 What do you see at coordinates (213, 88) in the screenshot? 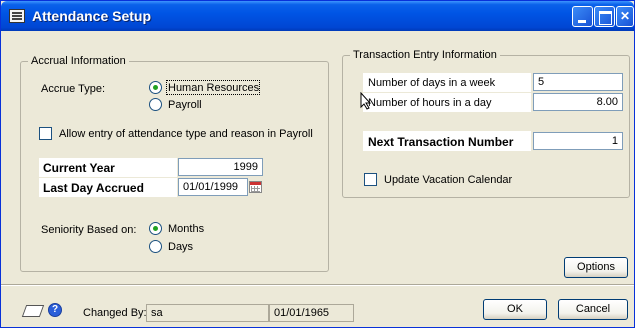
I see `accrue-type-human-resources-label: Human Resources` at bounding box center [213, 88].